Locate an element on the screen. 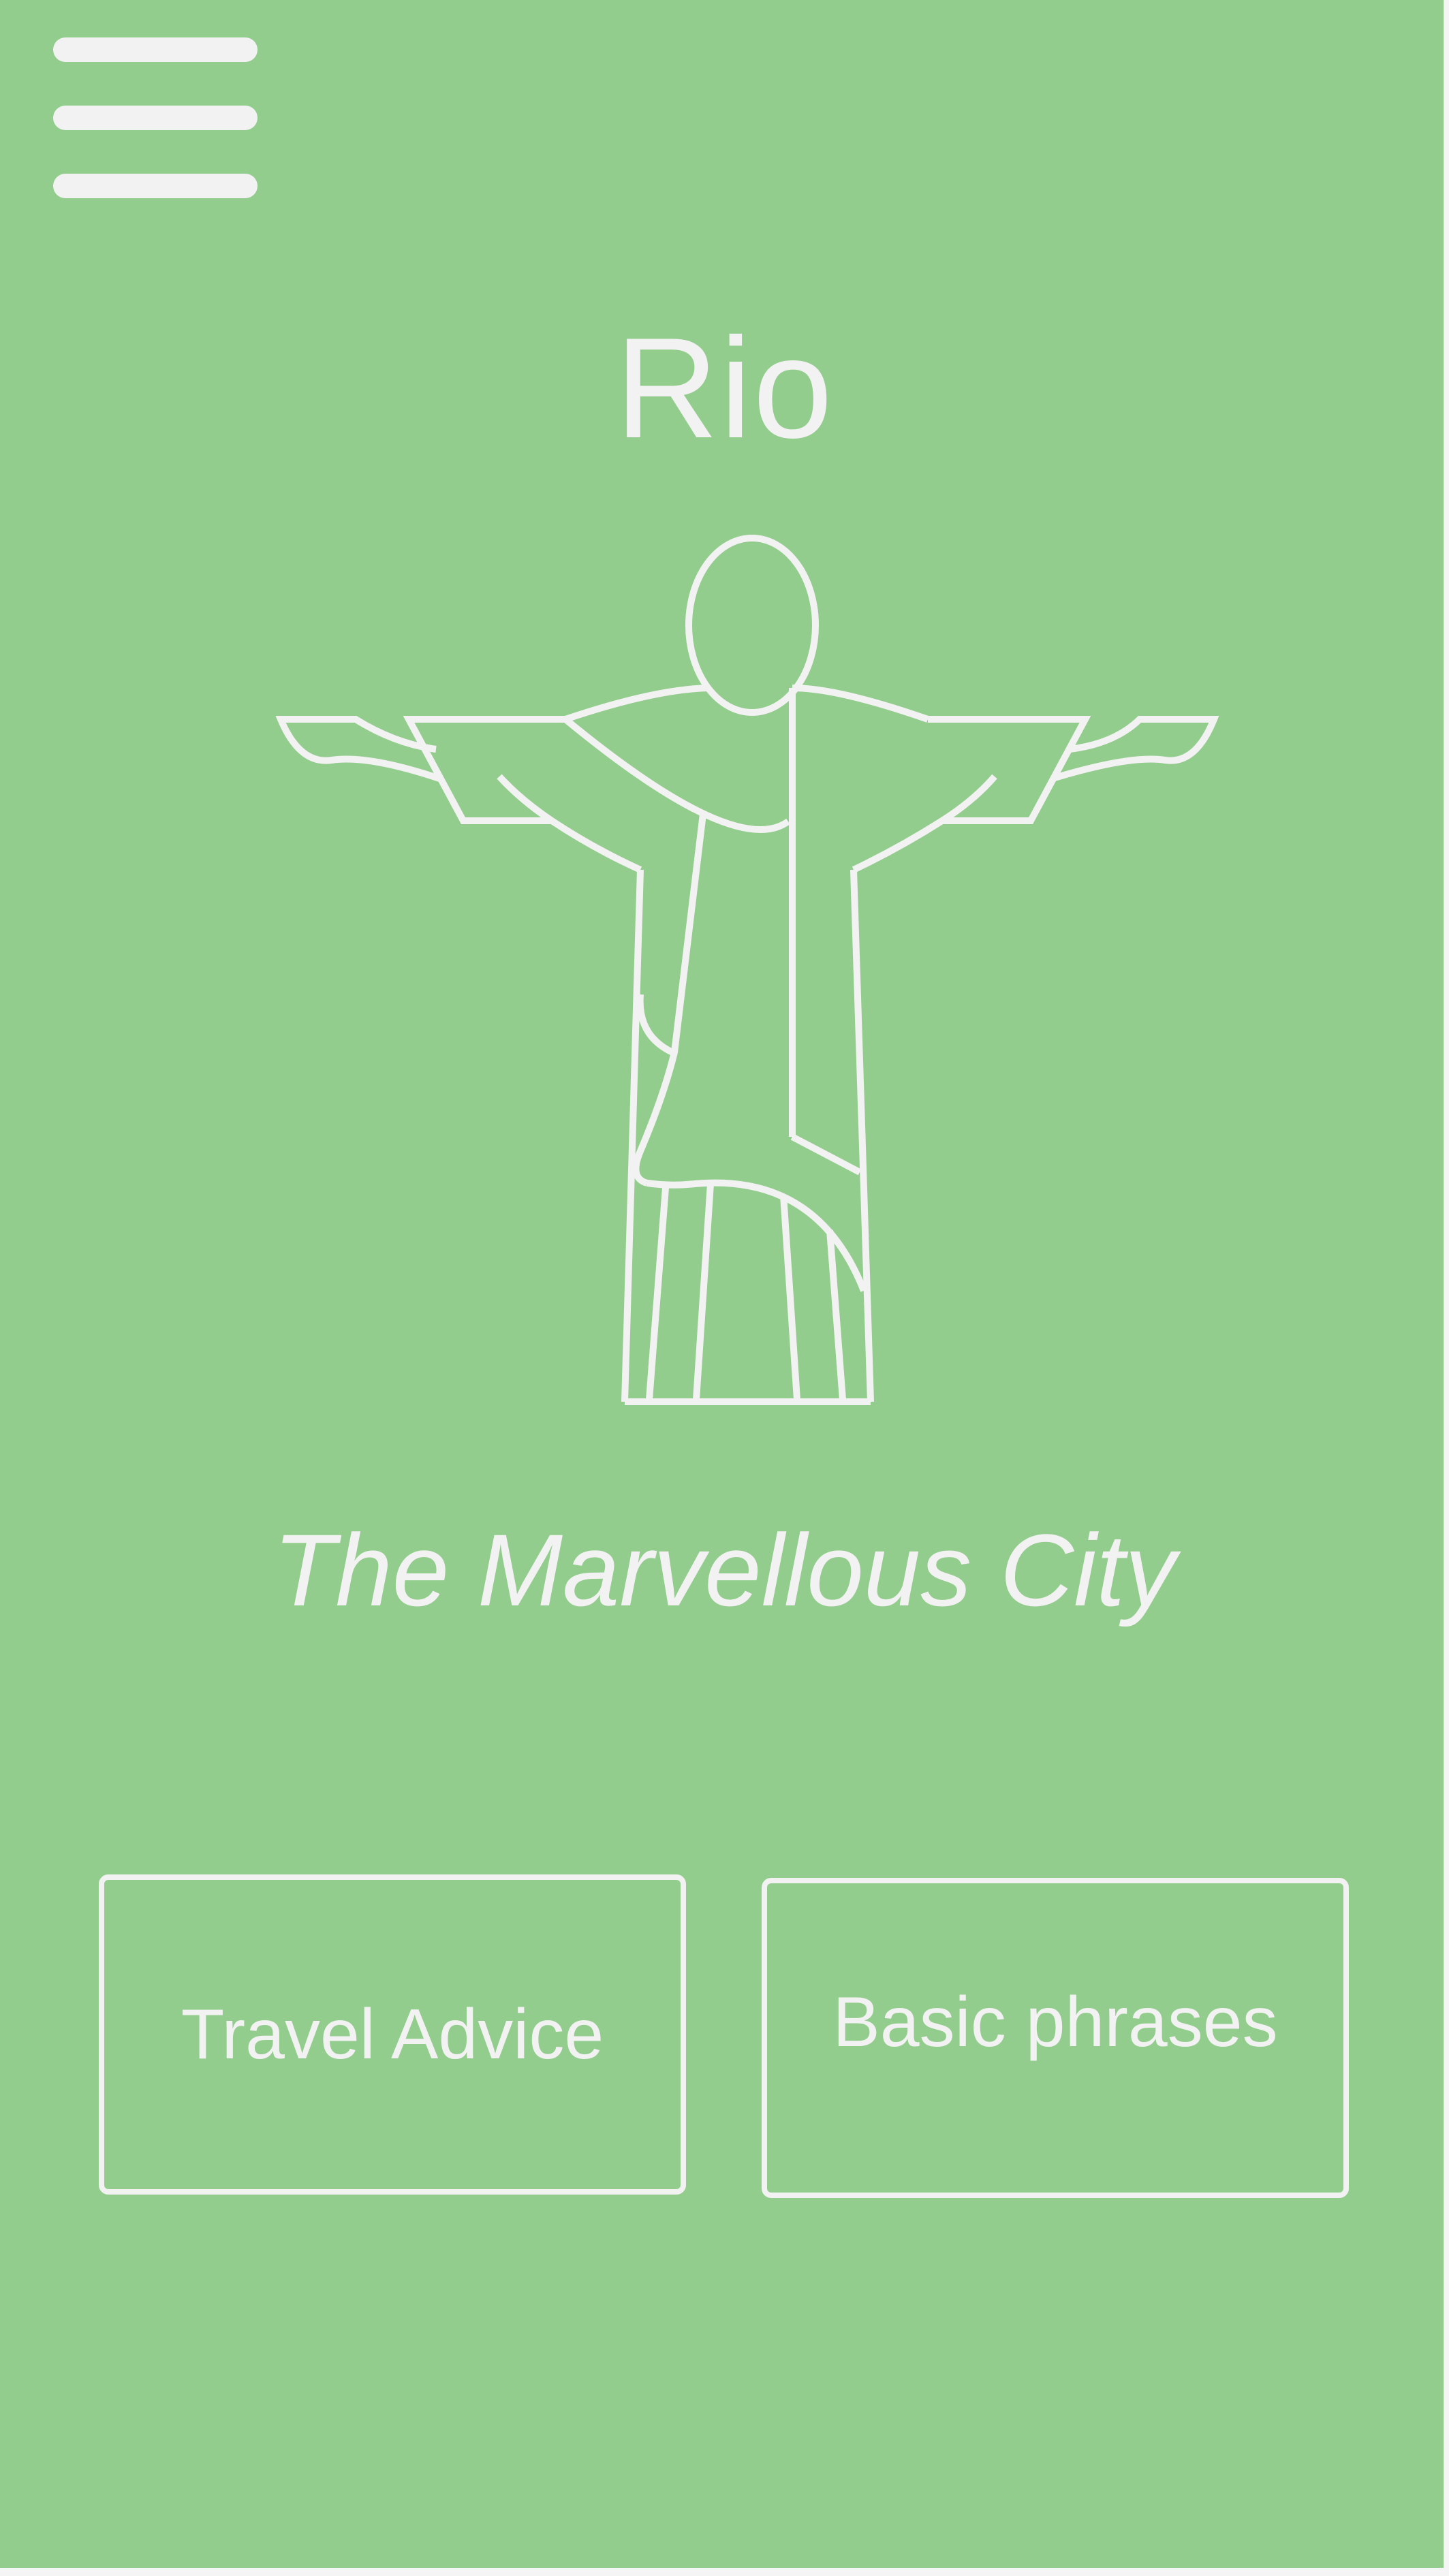  travel-advice-label: Travel Advice is located at coordinates (392, 2034).